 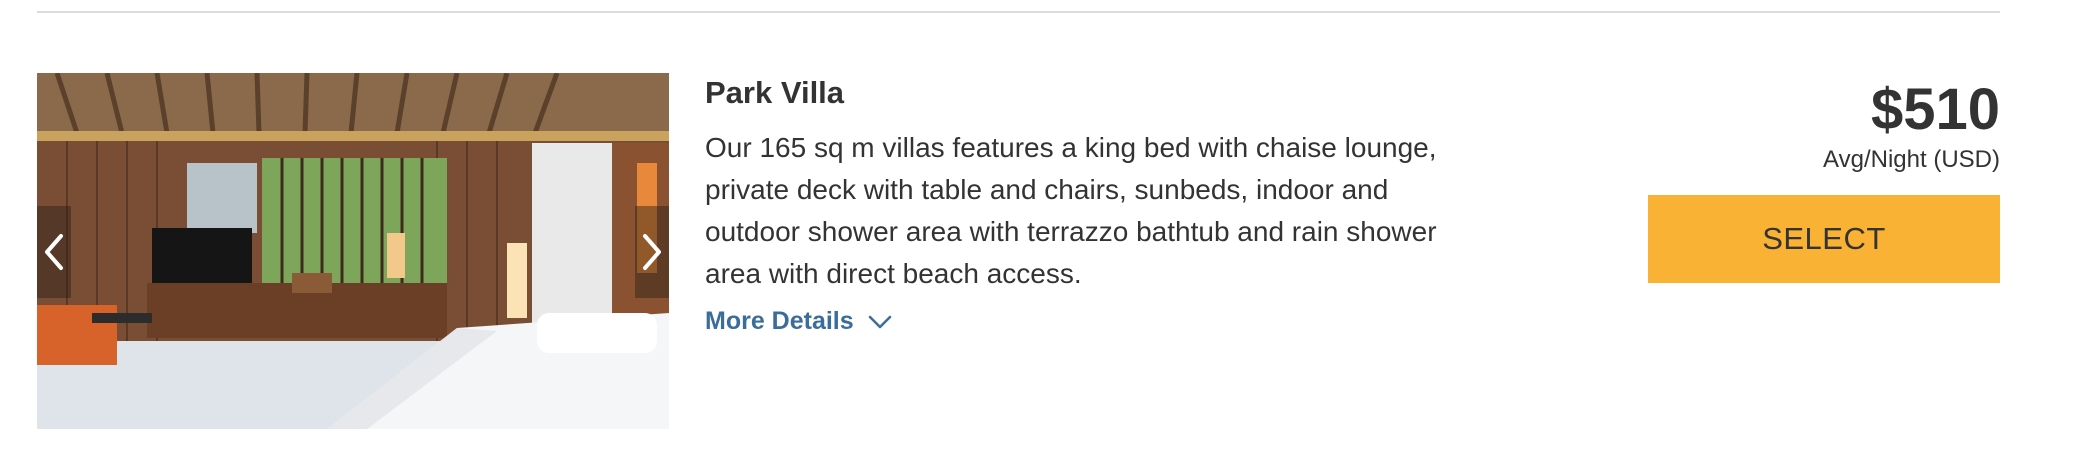 What do you see at coordinates (779, 321) in the screenshot?
I see `more-details-label: More Details` at bounding box center [779, 321].